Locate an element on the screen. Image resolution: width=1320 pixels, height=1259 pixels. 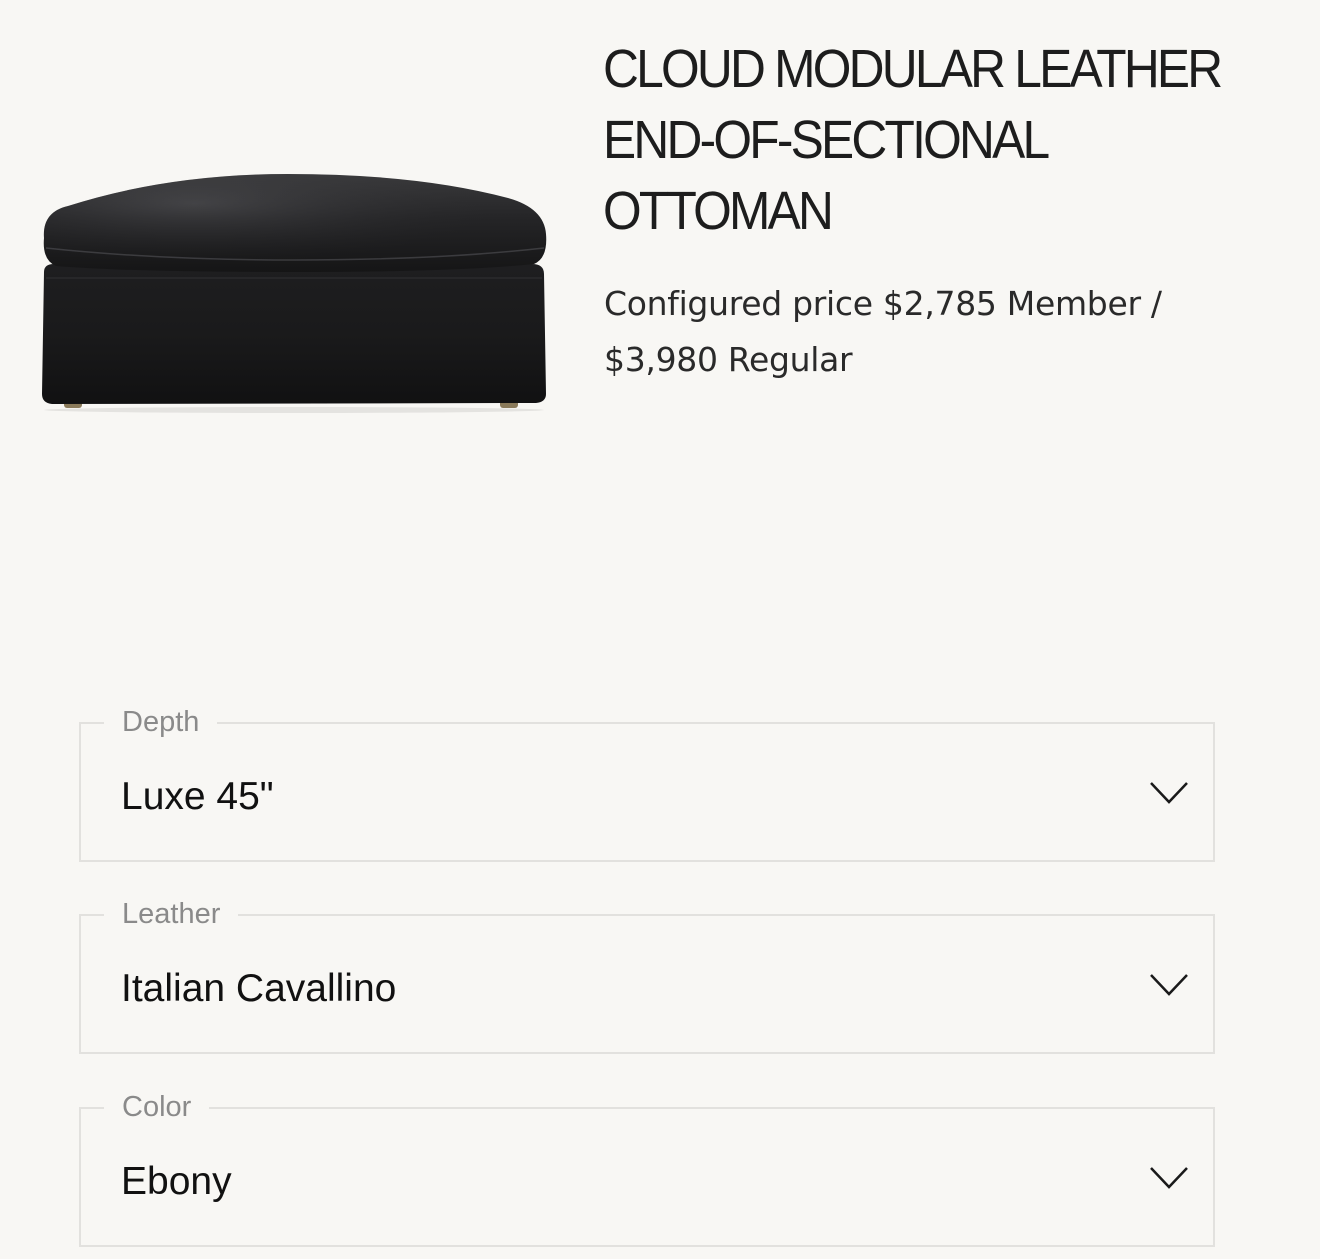
leather-value: Italian Cavallino is located at coordinates (259, 988).